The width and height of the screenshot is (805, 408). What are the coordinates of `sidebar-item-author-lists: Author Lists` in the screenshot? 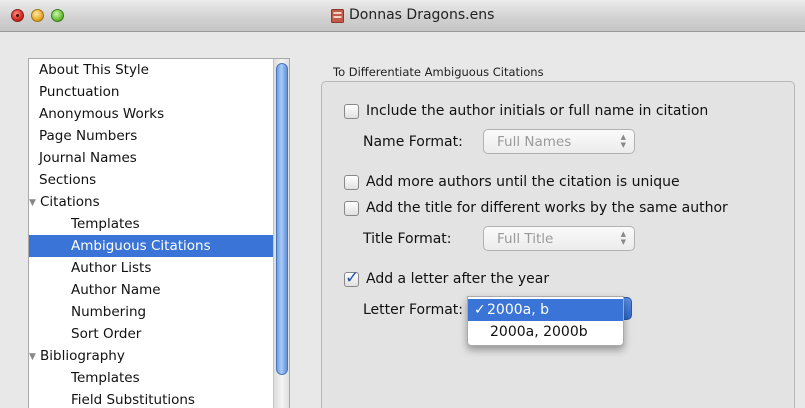 It's located at (111, 268).